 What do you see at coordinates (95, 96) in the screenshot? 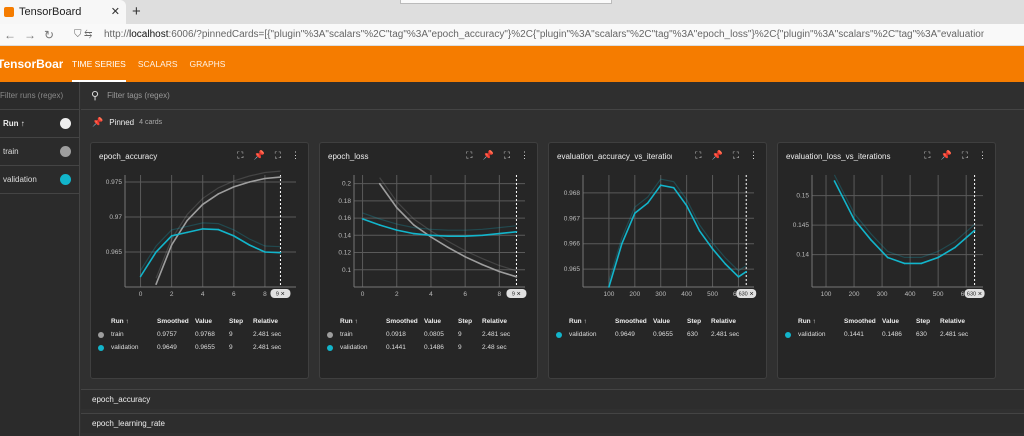
I see `search-icon: ⚲` at bounding box center [95, 96].